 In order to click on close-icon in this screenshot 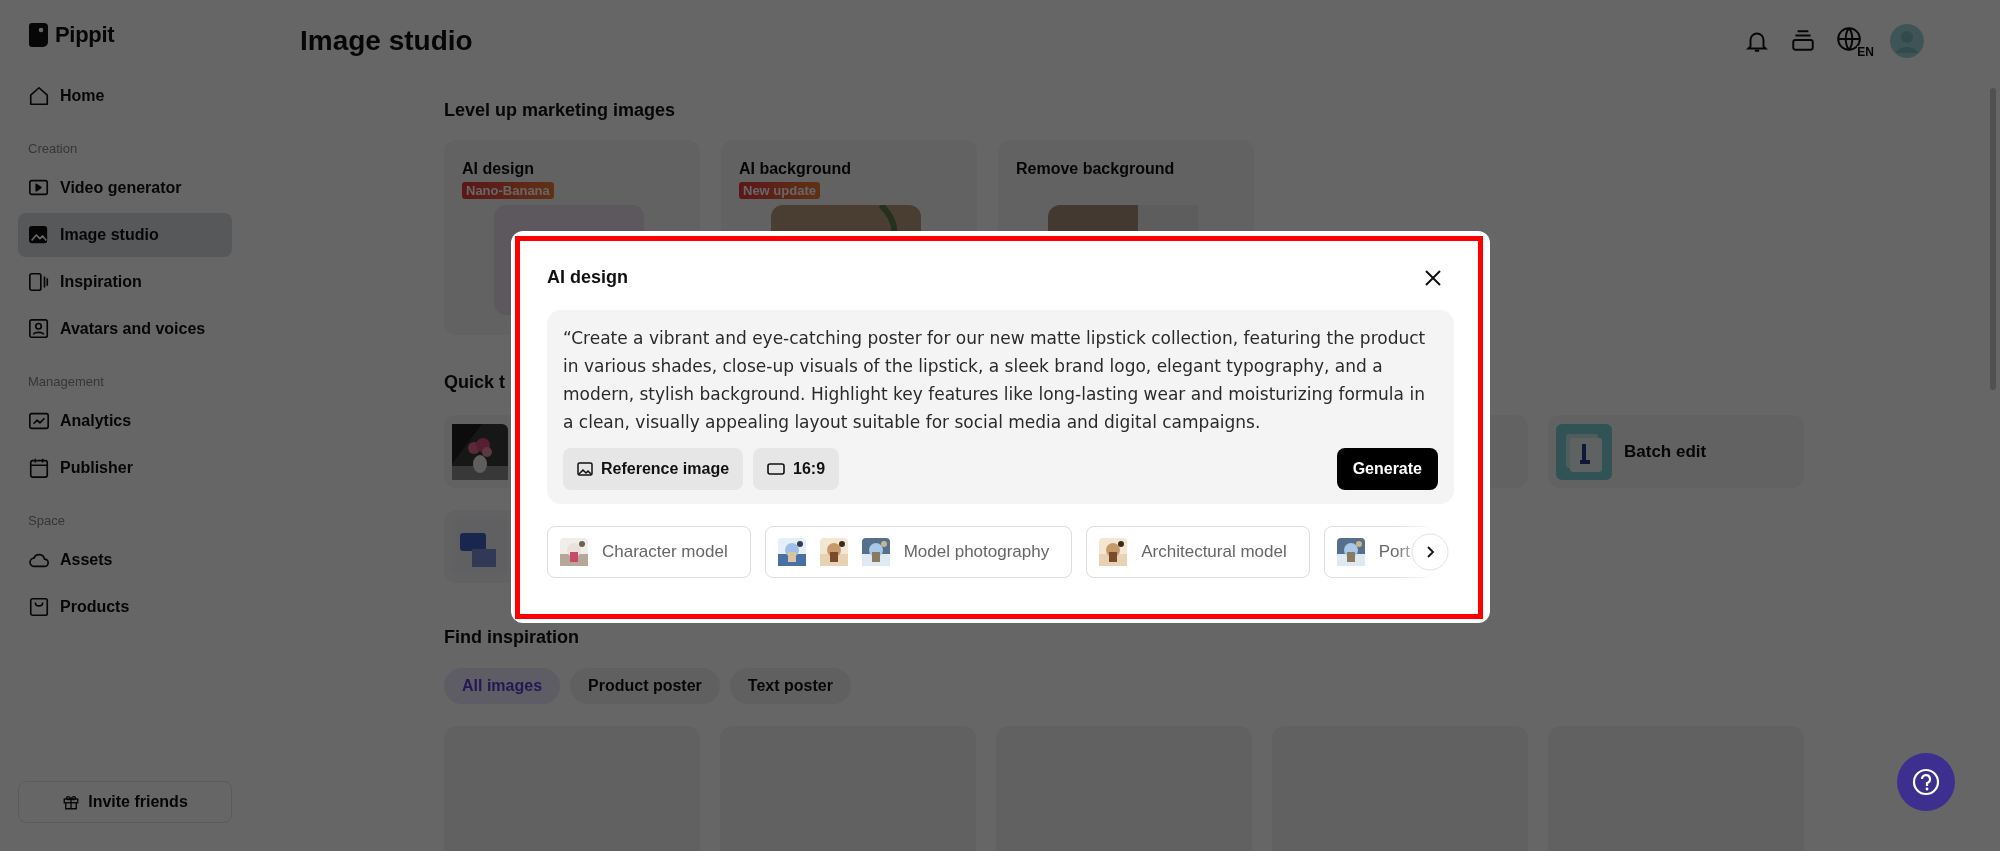, I will do `click(1433, 277)`.